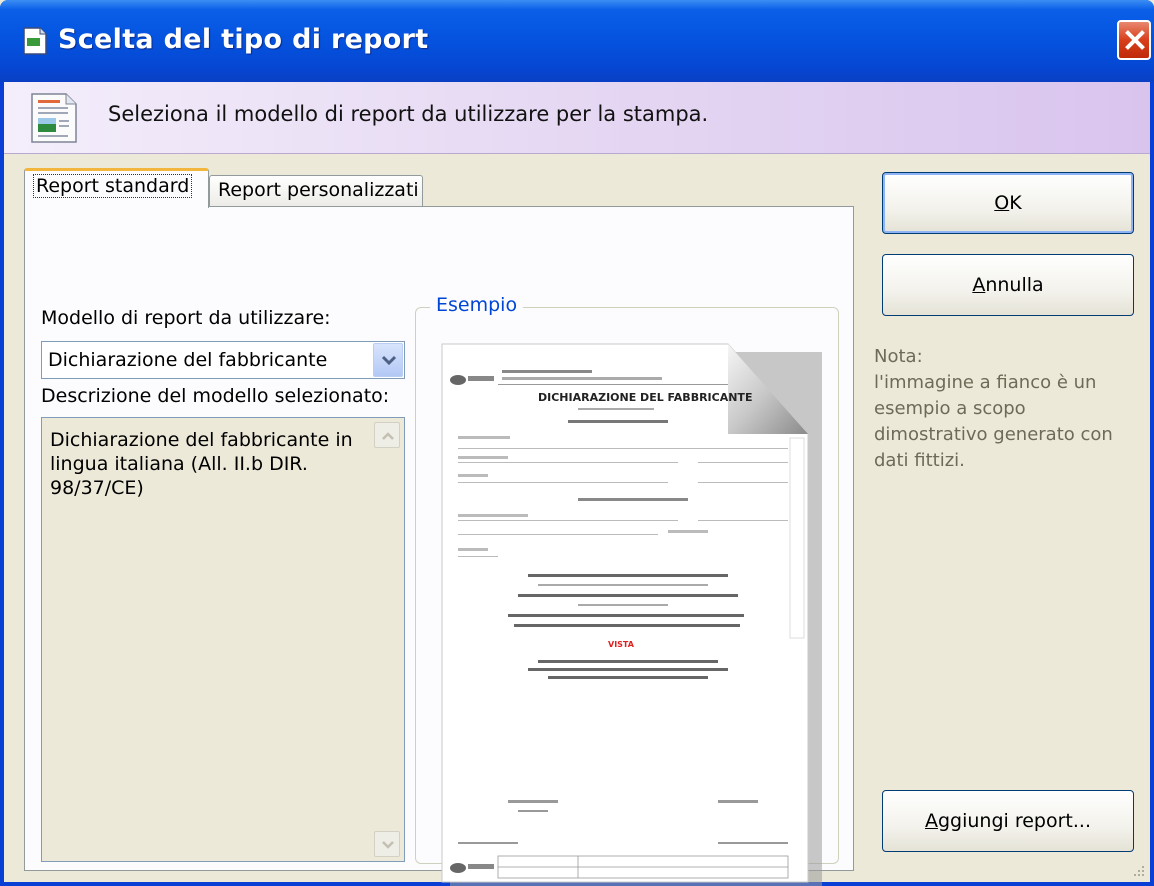  I want to click on cancel-button: Annulla, so click(1008, 285).